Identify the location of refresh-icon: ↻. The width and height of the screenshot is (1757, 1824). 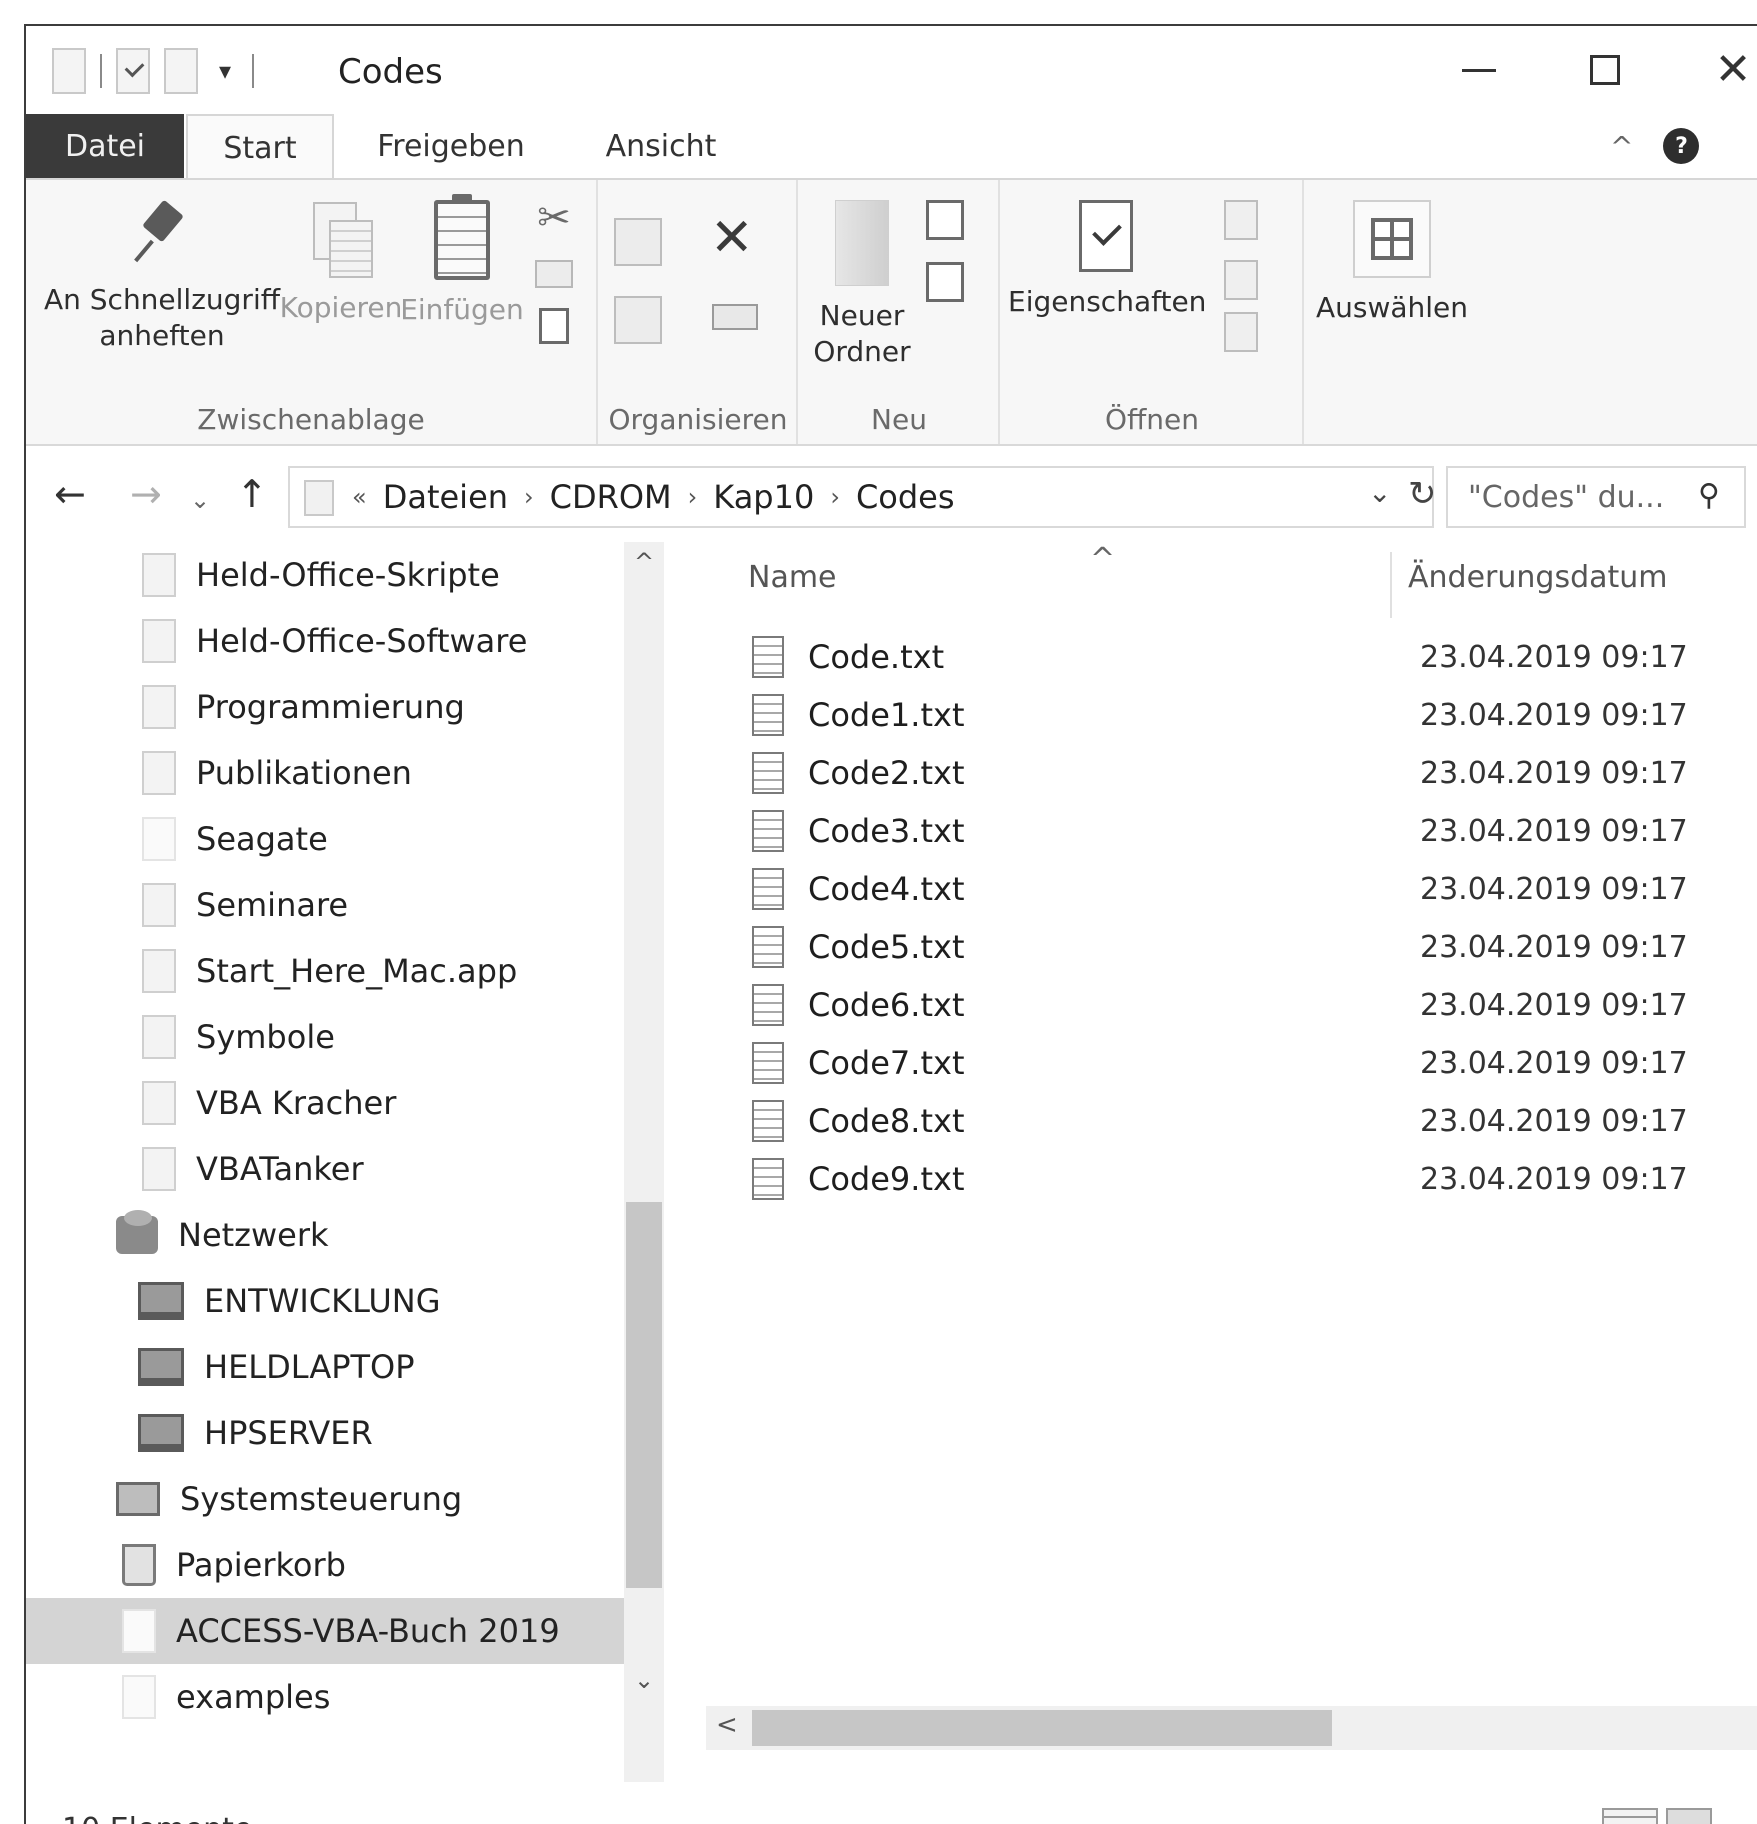
(1422, 494).